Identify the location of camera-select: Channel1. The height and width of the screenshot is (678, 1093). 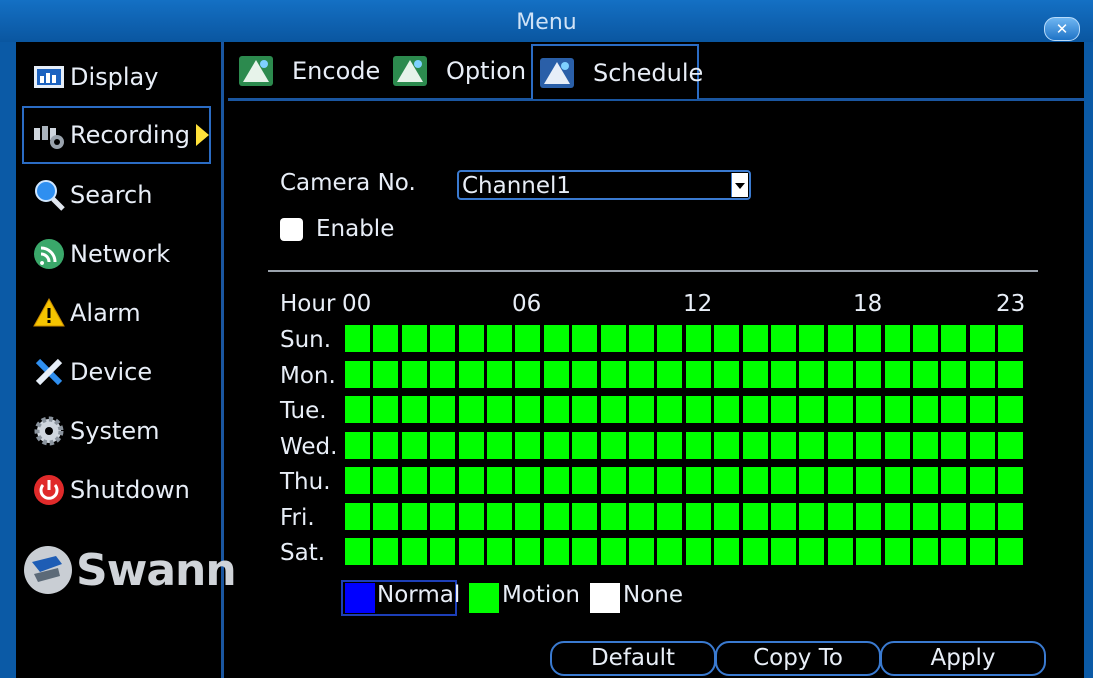
(604, 185).